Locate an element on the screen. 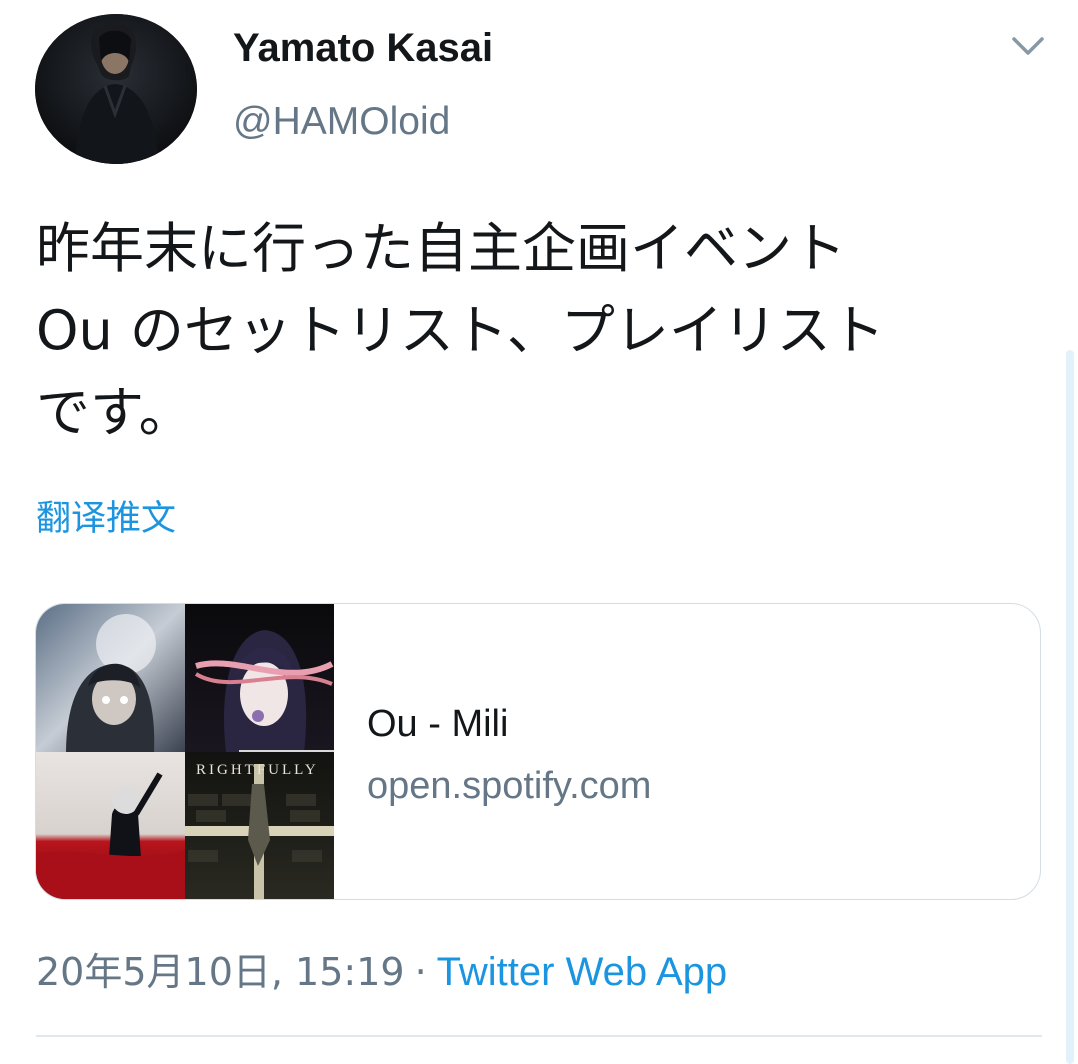 The image size is (1078, 1064). scrollbar is located at coordinates (1070, 707).